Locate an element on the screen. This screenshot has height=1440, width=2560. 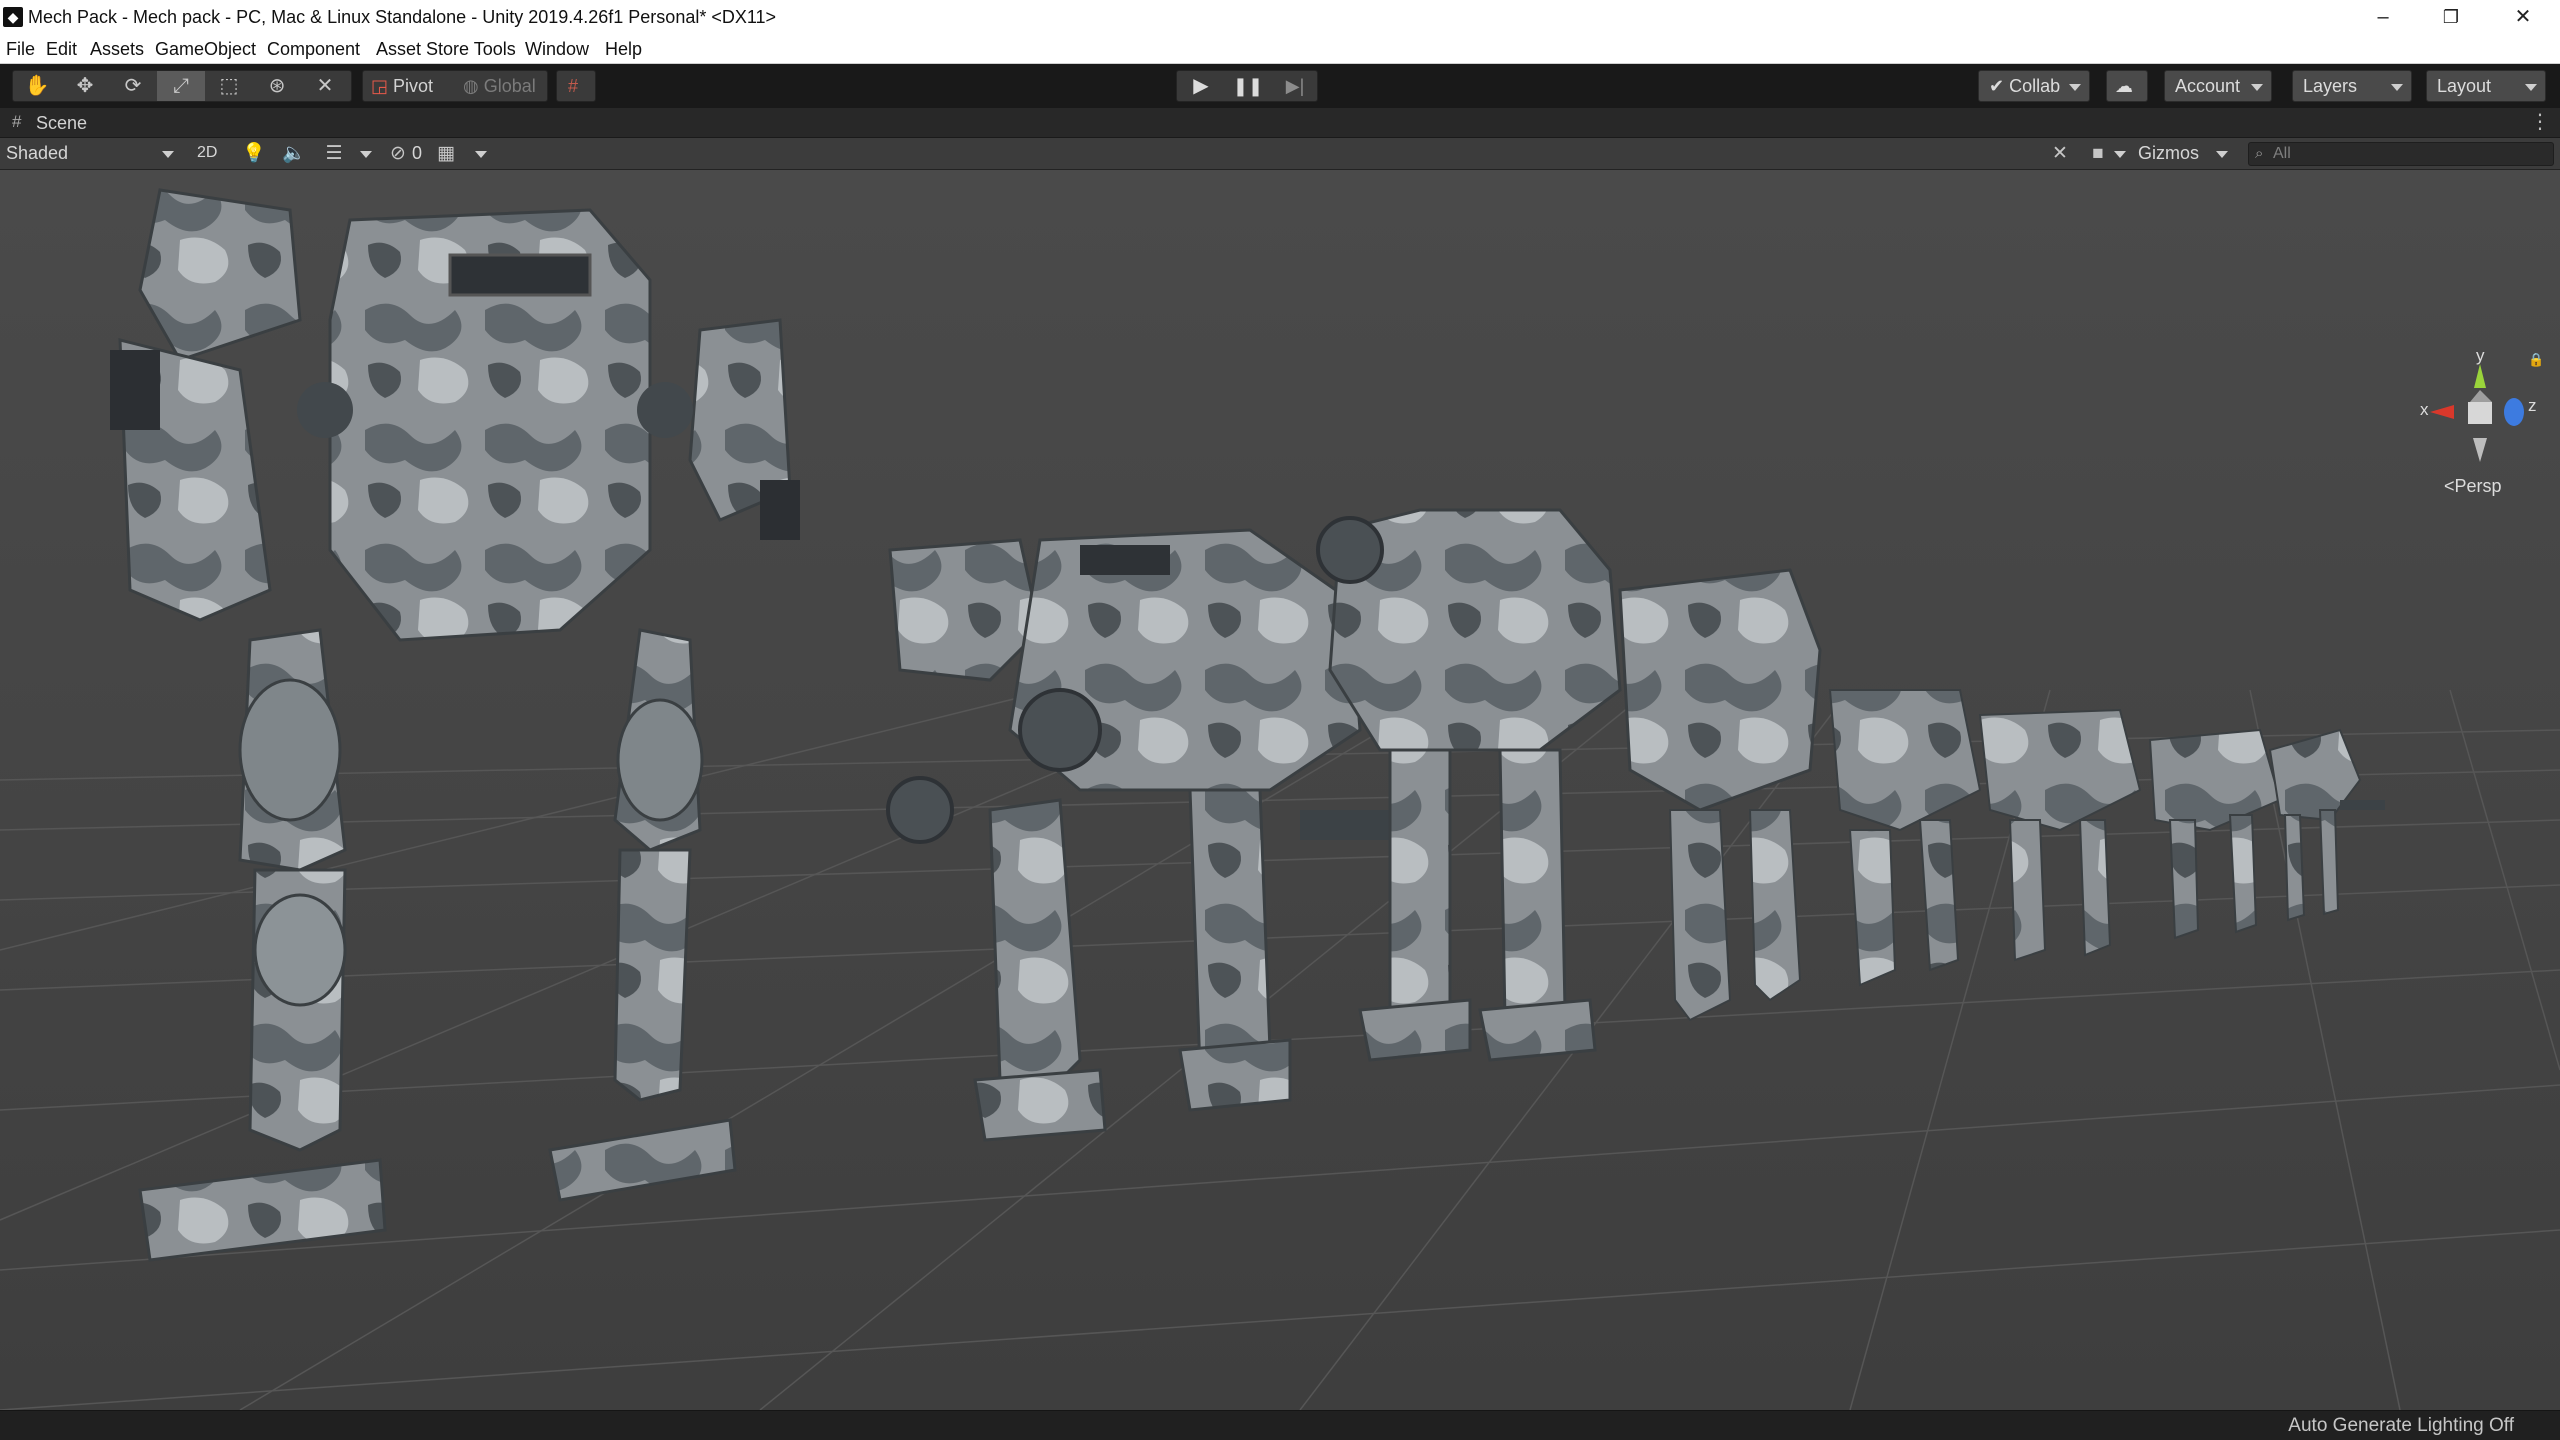
scene-toolbar: Shaded 2D 💡 🔈 ☰ ⊘ 0 ▦ ✕ ■ Gizmos is located at coordinates (1280, 154).